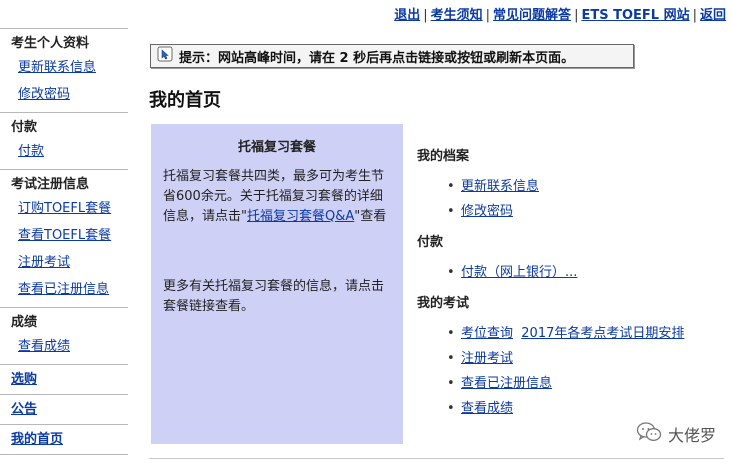 Image resolution: width=732 pixels, height=463 pixels. Describe the element at coordinates (567, 211) in the screenshot. I see `list-item: • 修改密码` at that location.